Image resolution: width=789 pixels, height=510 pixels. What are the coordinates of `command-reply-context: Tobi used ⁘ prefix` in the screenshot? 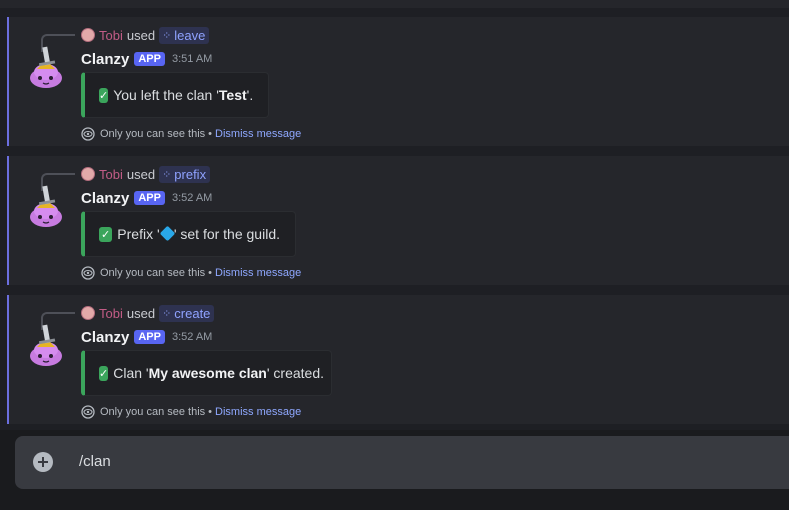 It's located at (146, 174).